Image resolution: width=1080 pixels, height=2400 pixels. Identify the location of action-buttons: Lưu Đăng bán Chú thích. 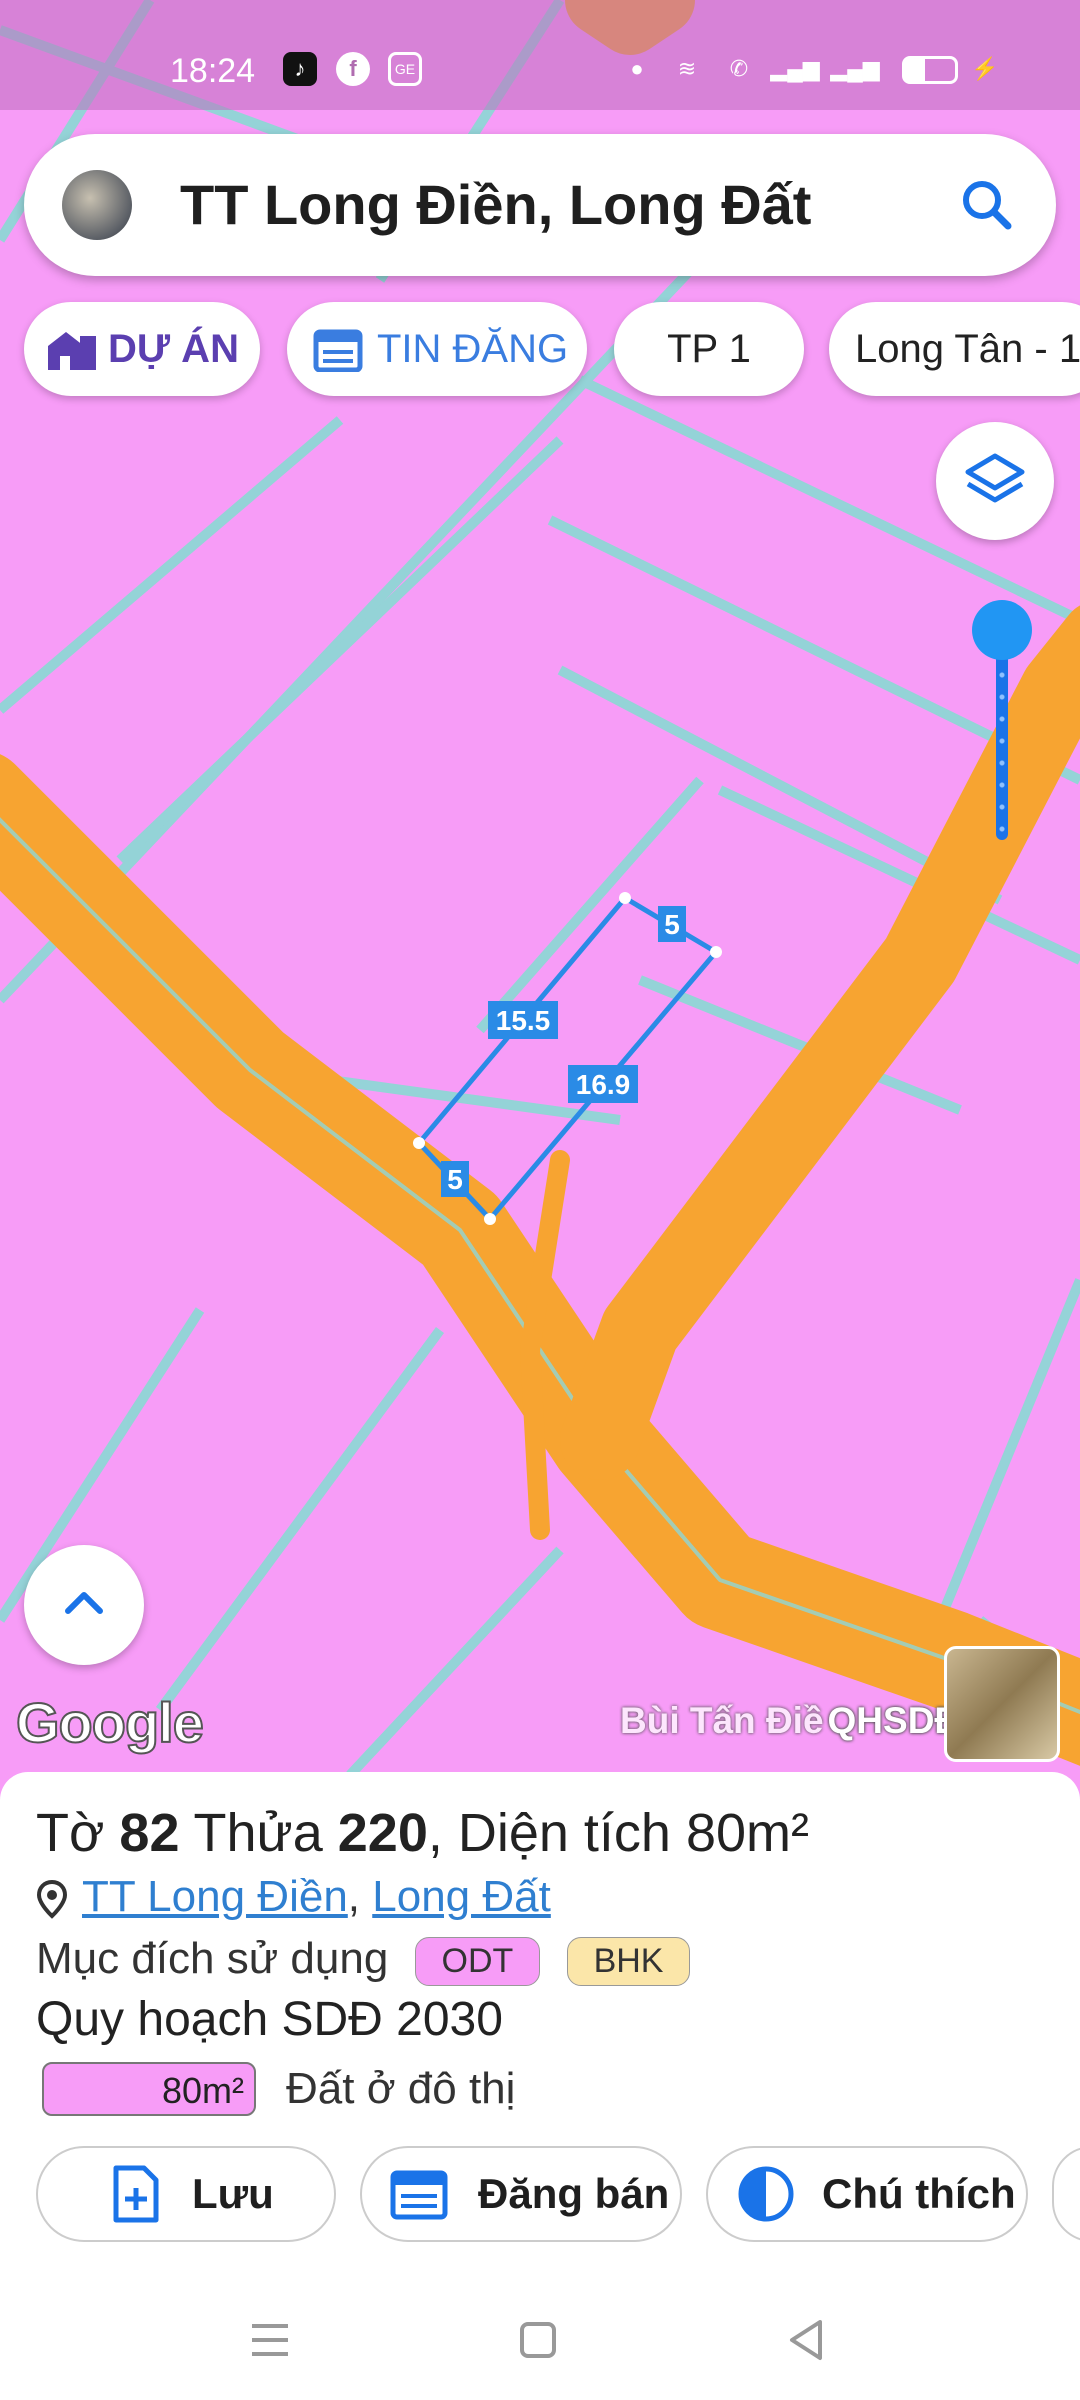
(540, 2196).